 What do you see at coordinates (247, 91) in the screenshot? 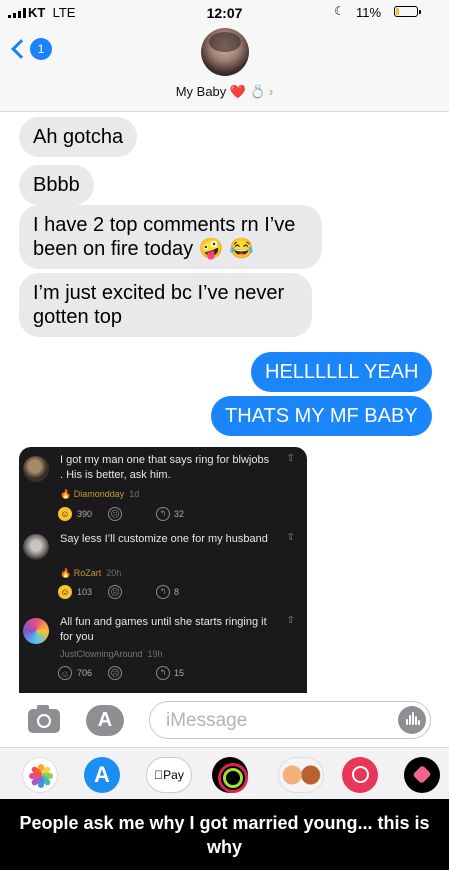
I see `contact-emoji: ❤️ 💍` at bounding box center [247, 91].